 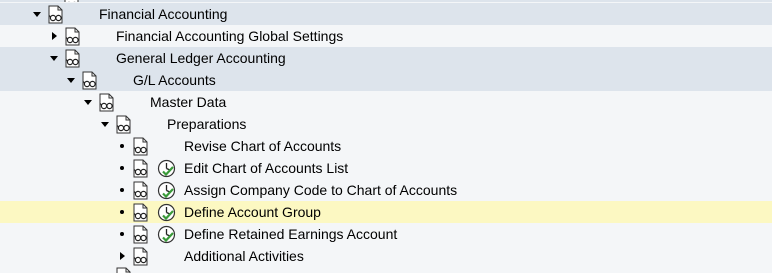 I want to click on tree-row-define-retained-earnings: Define Retained Earnings Account, so click(x=386, y=234).